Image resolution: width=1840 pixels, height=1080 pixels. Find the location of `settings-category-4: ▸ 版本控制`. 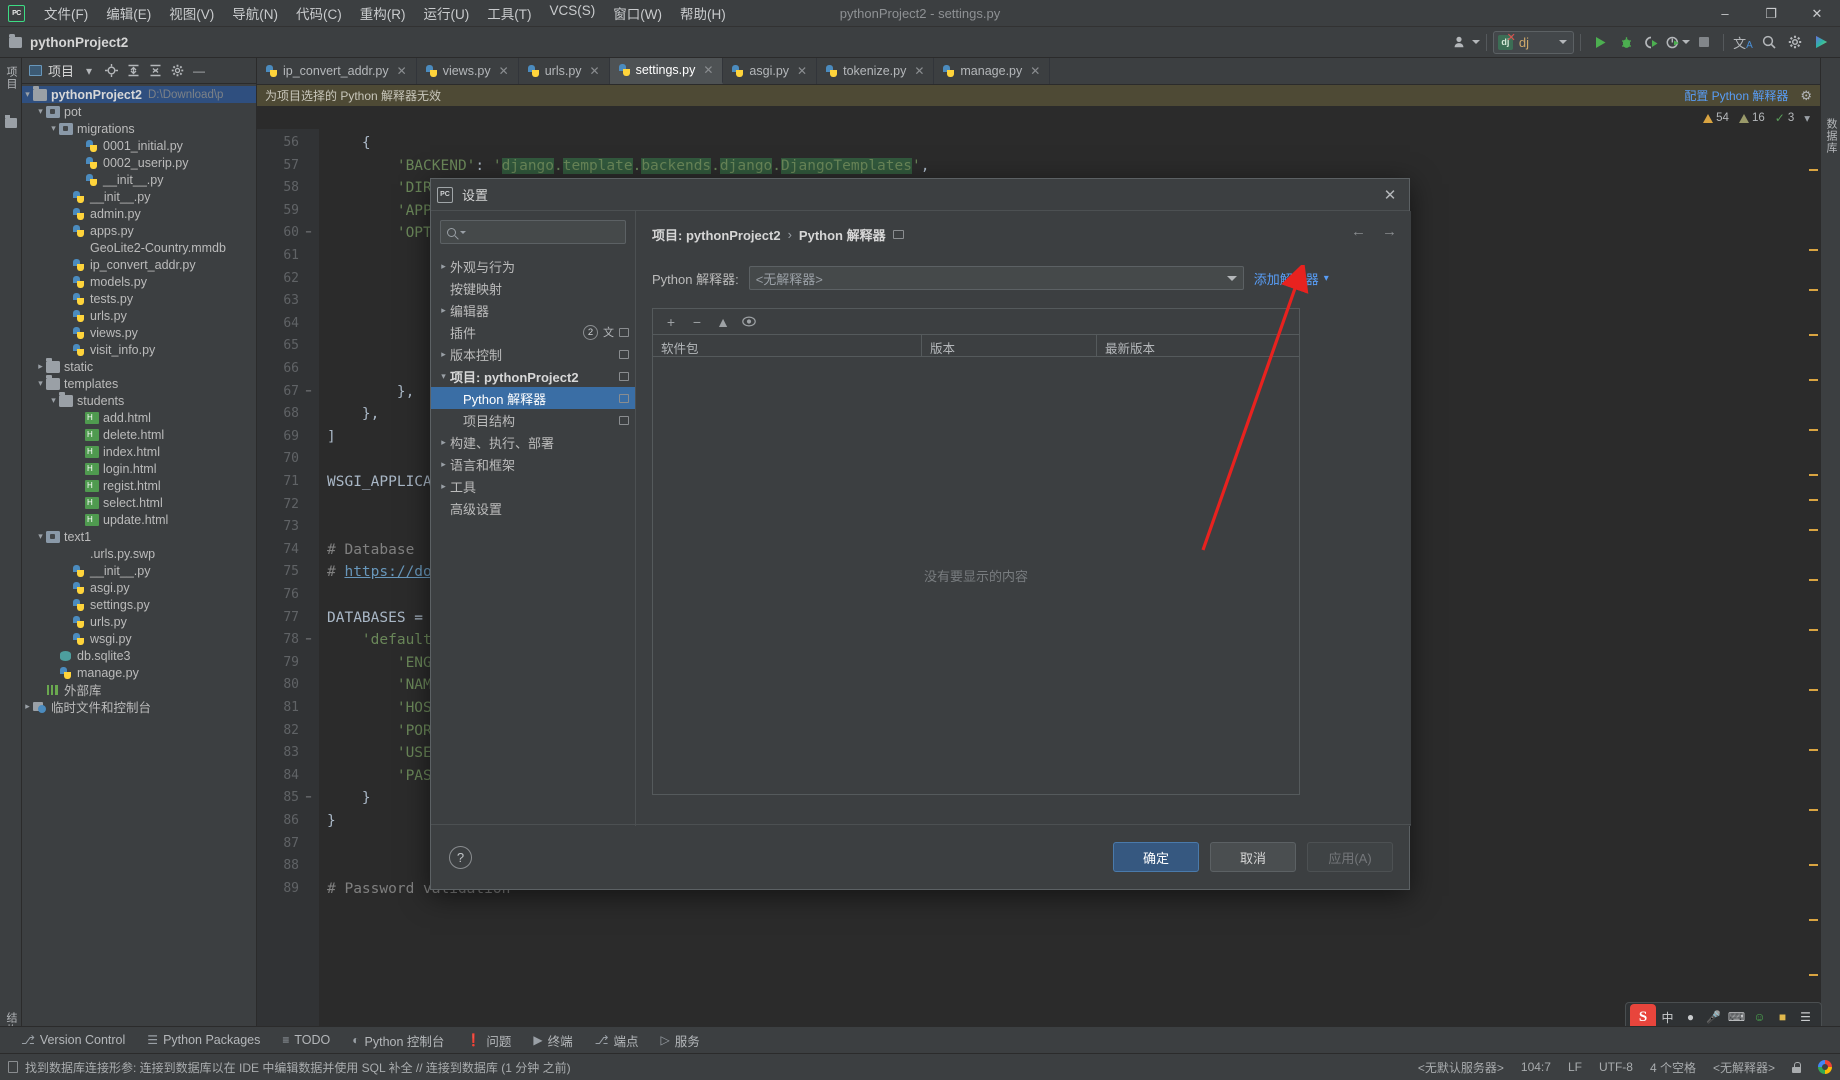

settings-category-4: ▸ 版本控制 is located at coordinates (533, 354).